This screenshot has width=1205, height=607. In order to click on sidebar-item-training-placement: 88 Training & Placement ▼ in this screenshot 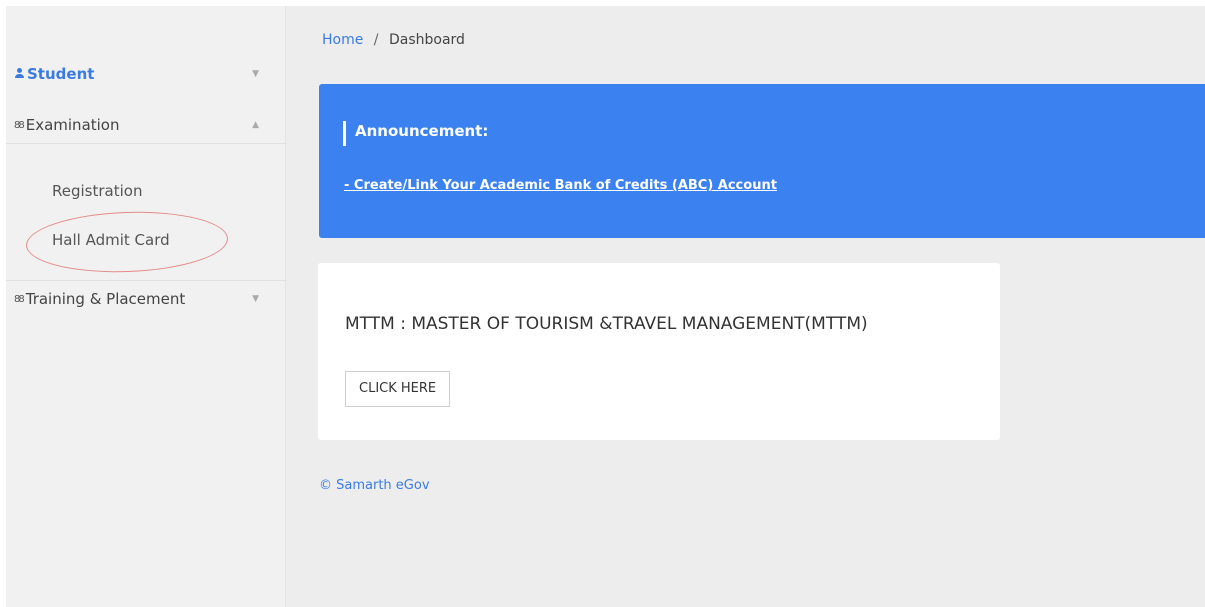, I will do `click(145, 298)`.